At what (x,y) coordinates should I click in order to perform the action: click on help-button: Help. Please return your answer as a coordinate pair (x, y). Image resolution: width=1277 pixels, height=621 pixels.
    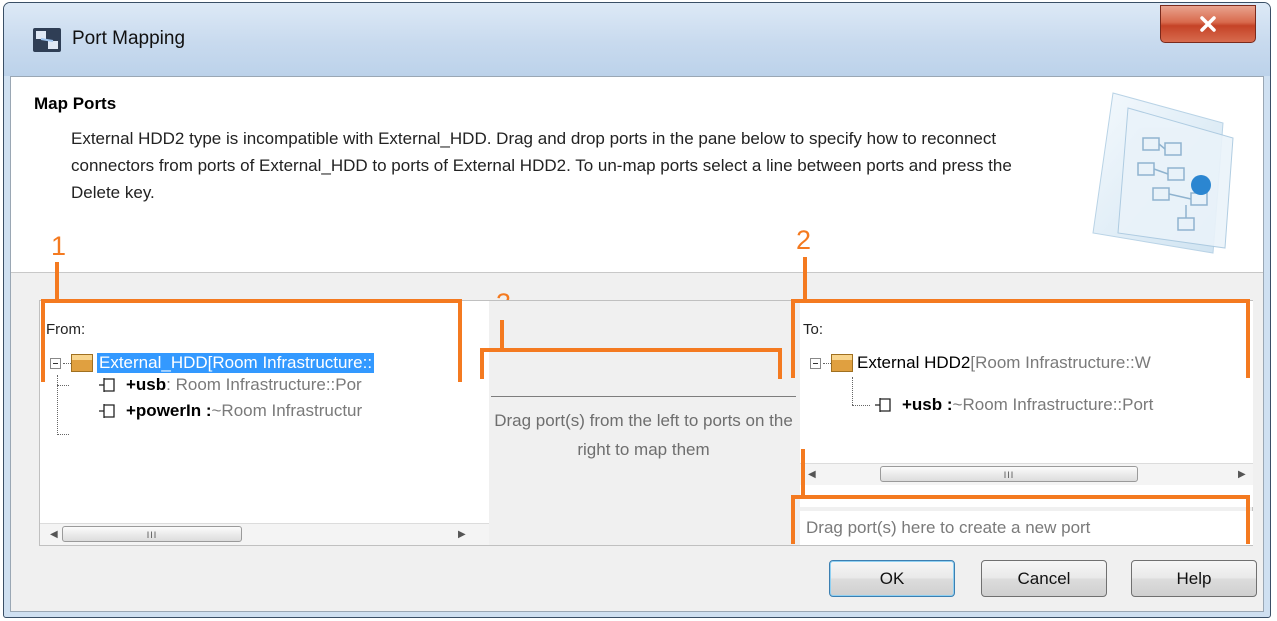
    Looking at the image, I should click on (1194, 578).